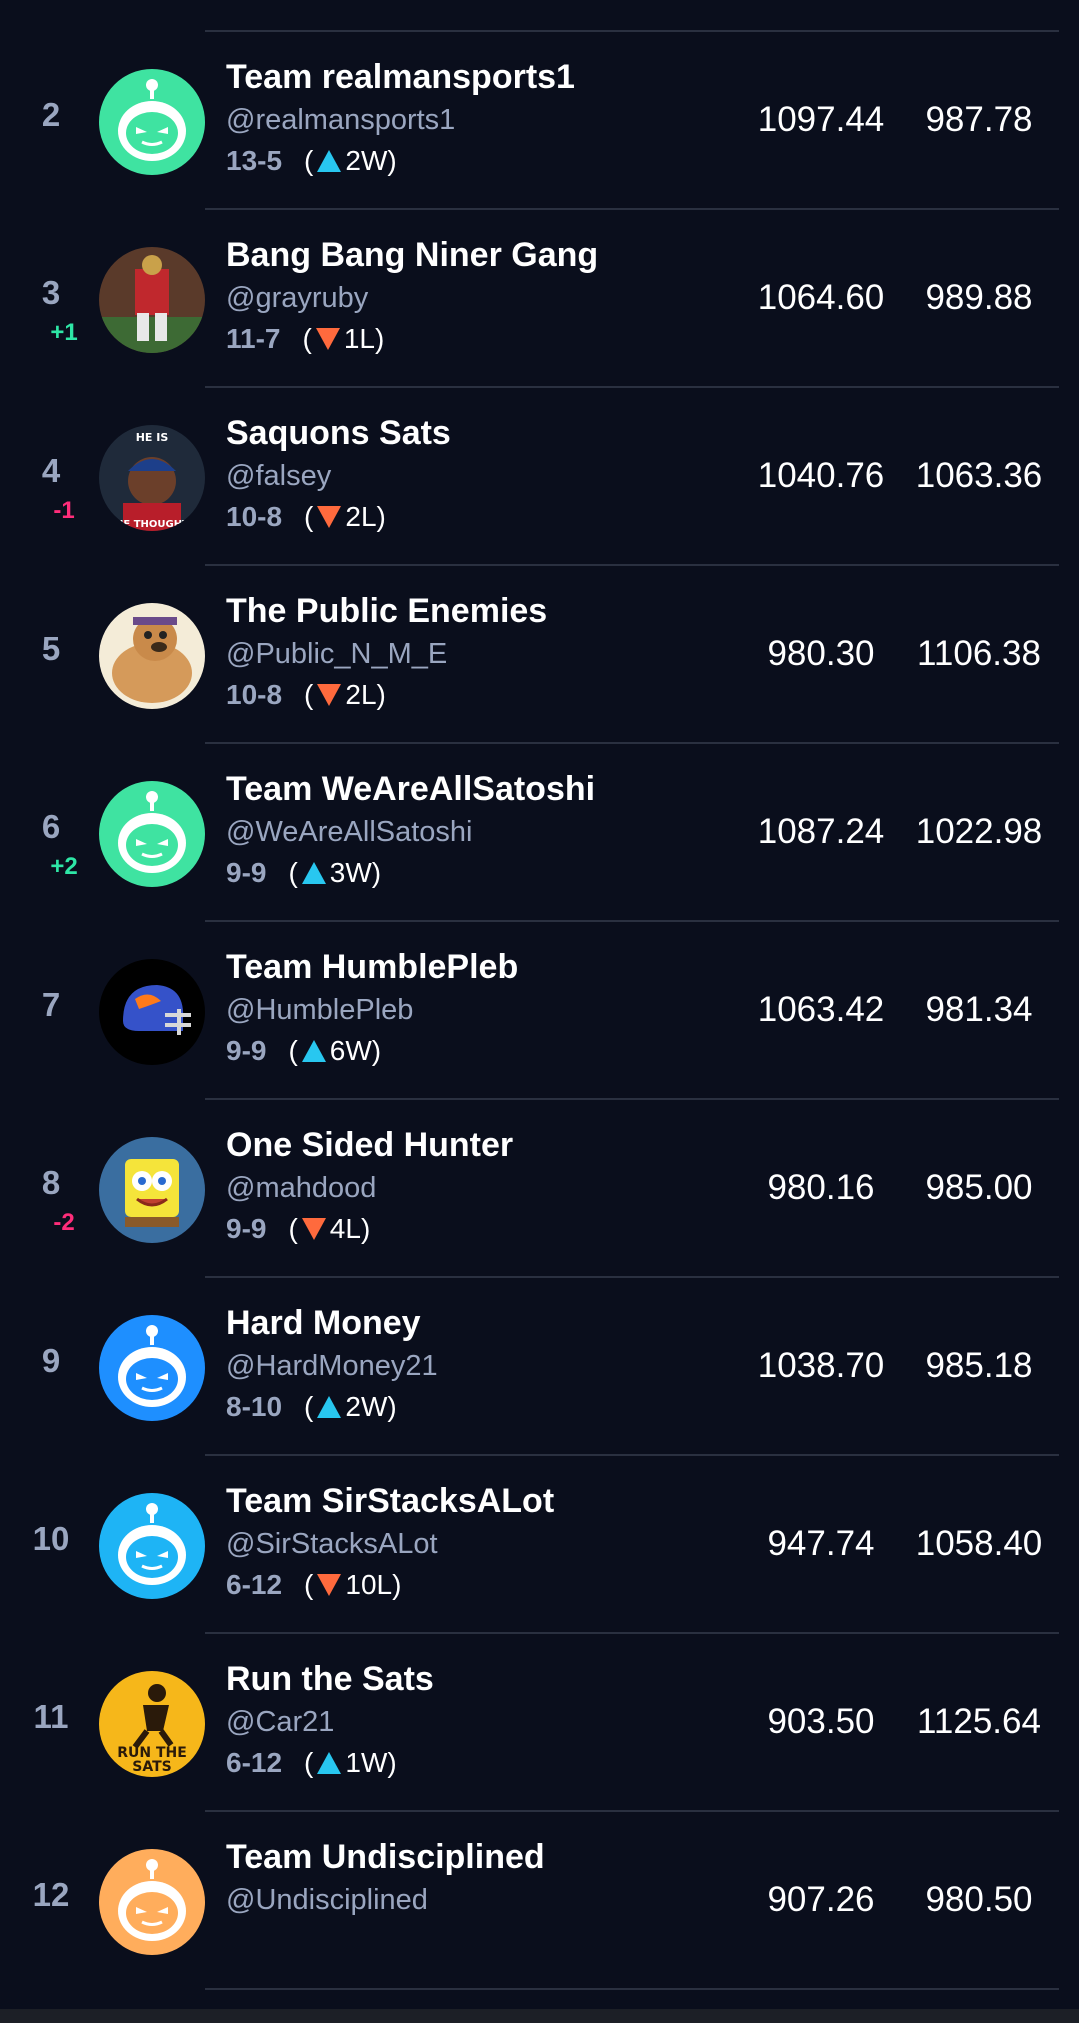 The width and height of the screenshot is (1079, 2023). What do you see at coordinates (64, 1222) in the screenshot?
I see `rank-change: -2` at bounding box center [64, 1222].